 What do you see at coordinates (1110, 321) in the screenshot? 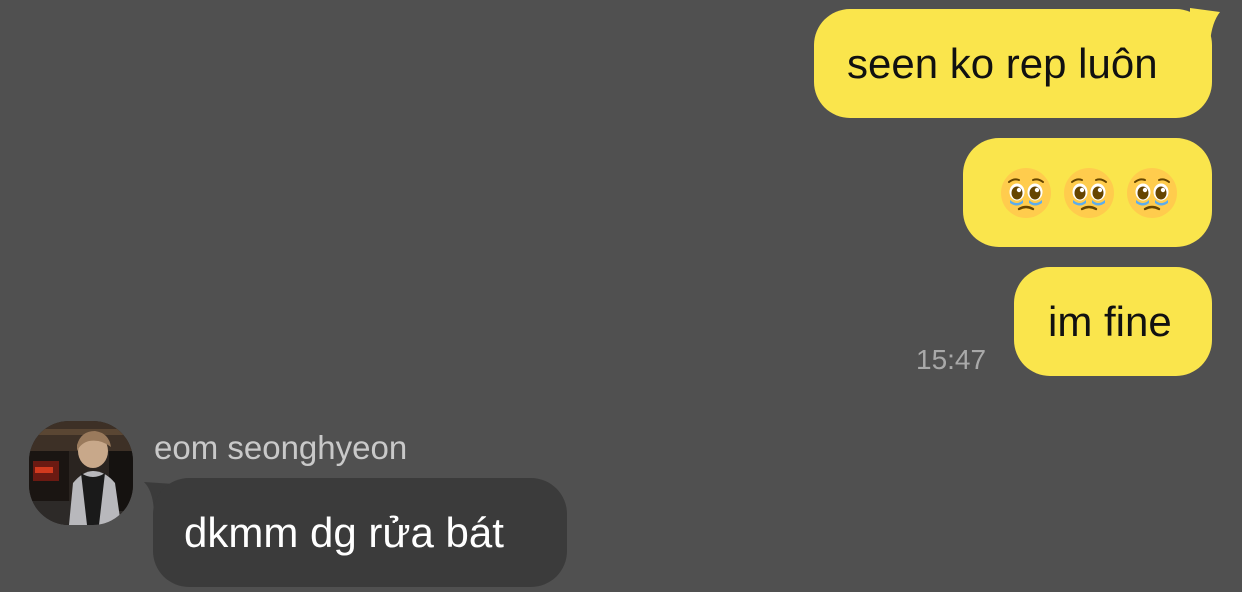
I see `message-text: im fine` at bounding box center [1110, 321].